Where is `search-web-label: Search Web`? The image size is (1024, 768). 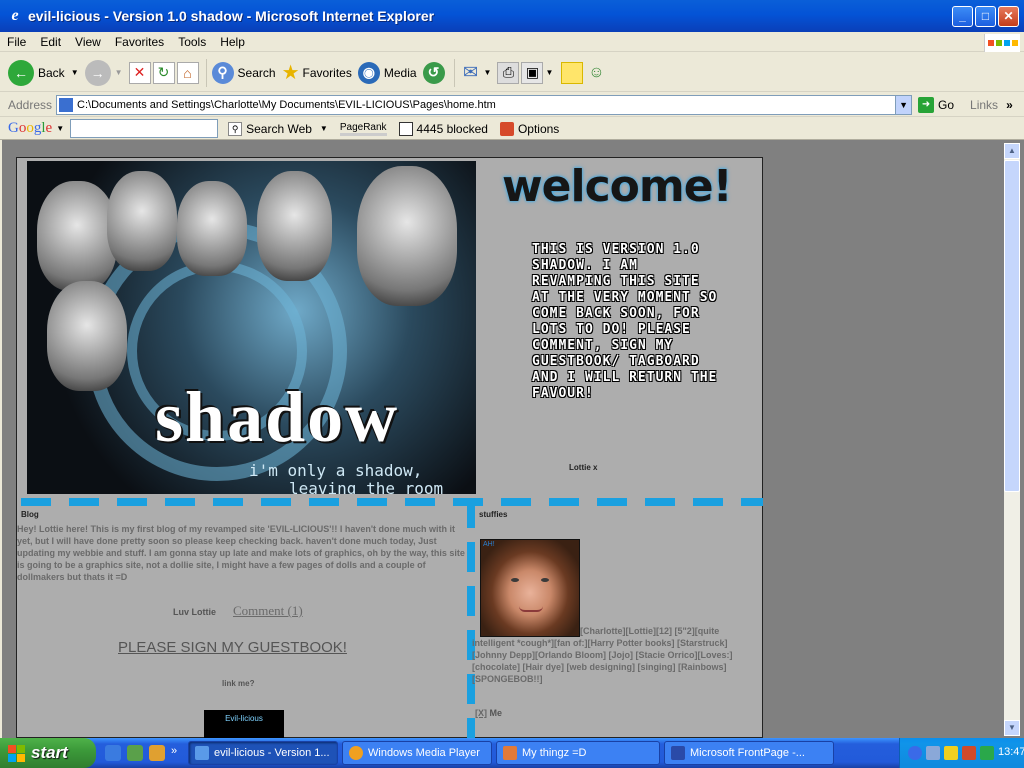
search-web-label: Search Web is located at coordinates (279, 128).